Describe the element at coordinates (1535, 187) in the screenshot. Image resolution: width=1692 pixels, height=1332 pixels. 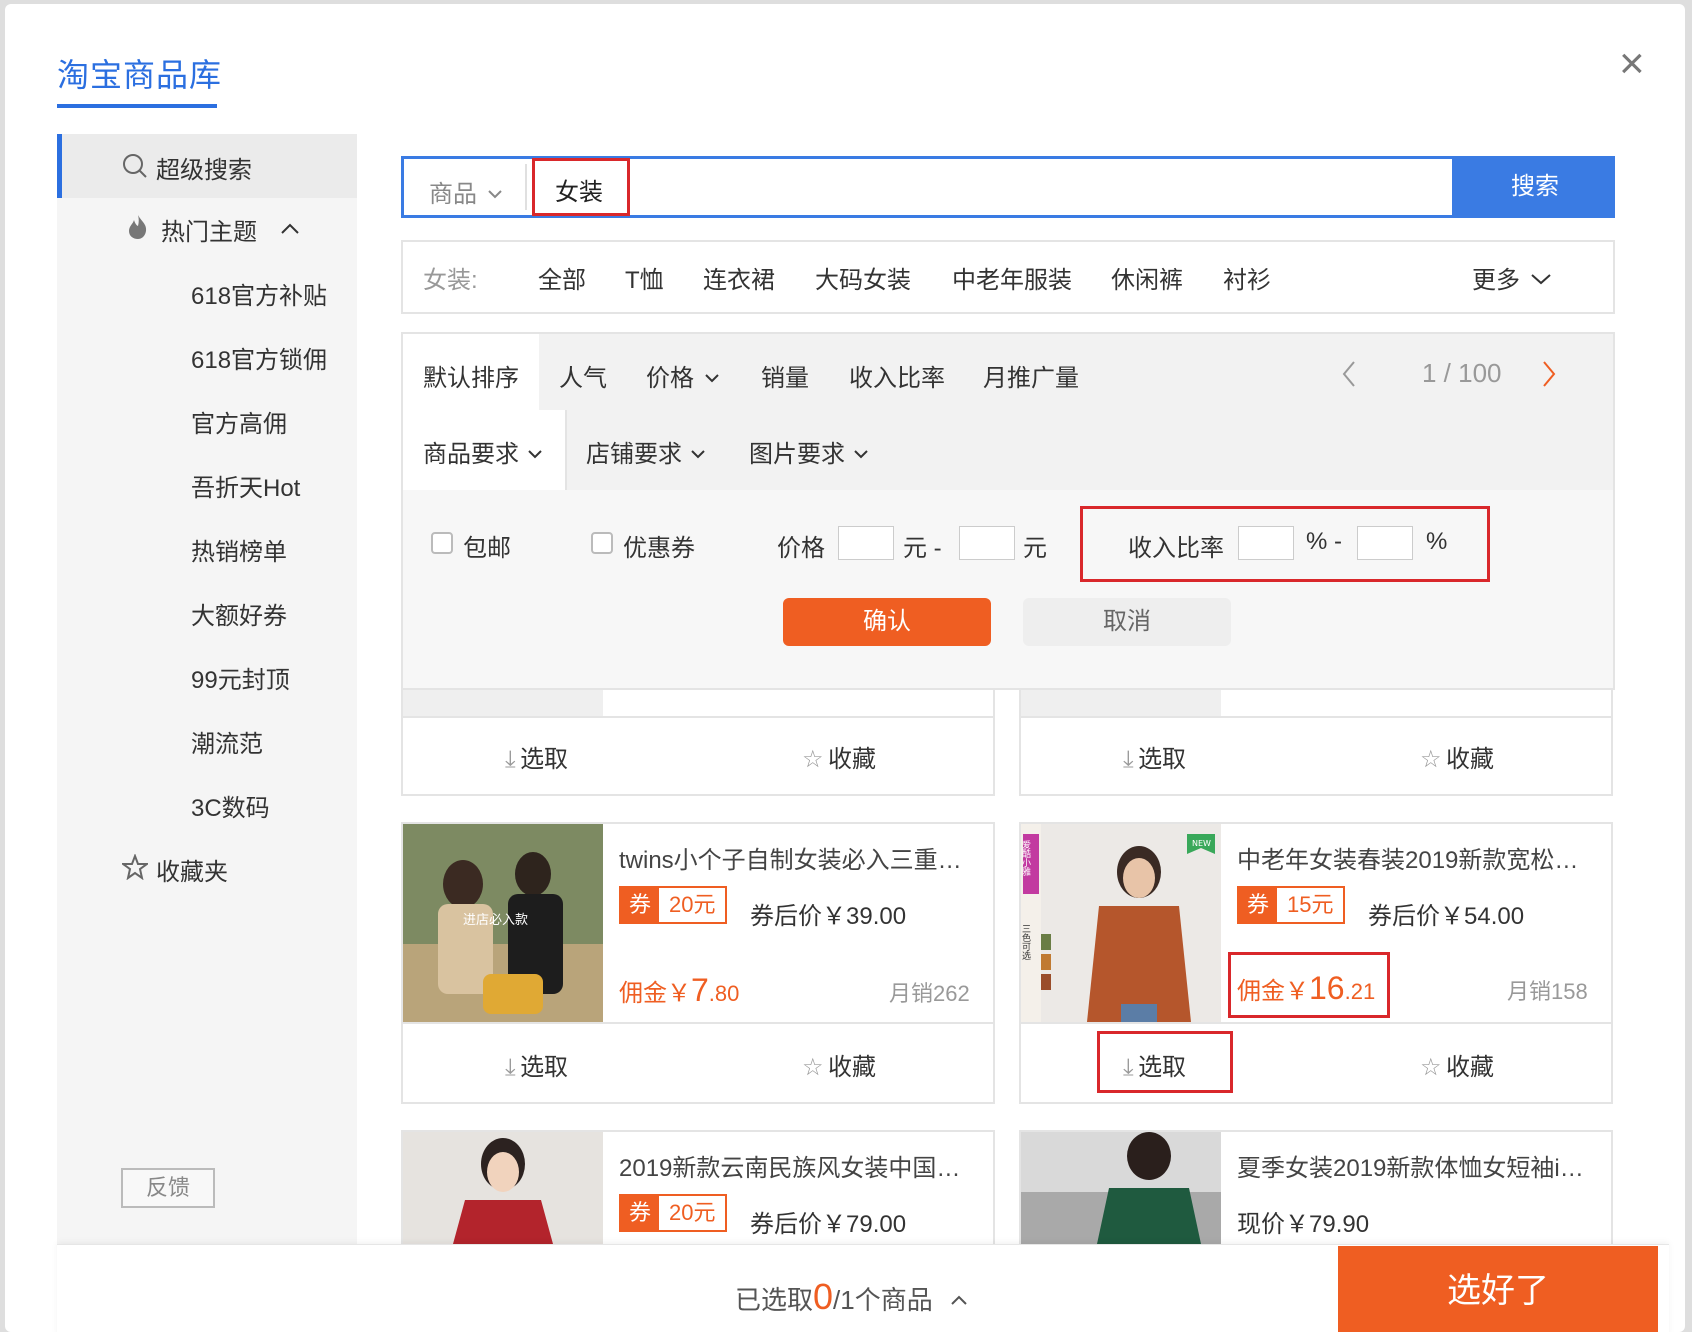
I see `search-button: 搜索` at that location.